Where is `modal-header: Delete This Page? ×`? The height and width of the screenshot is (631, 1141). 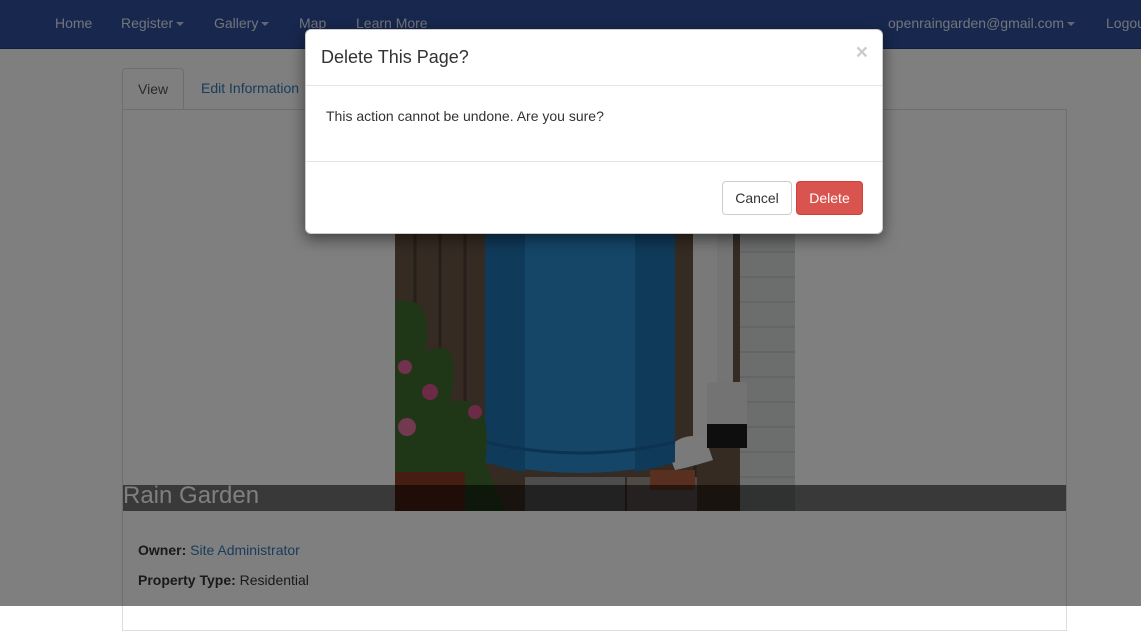
modal-header: Delete This Page? × is located at coordinates (594, 58).